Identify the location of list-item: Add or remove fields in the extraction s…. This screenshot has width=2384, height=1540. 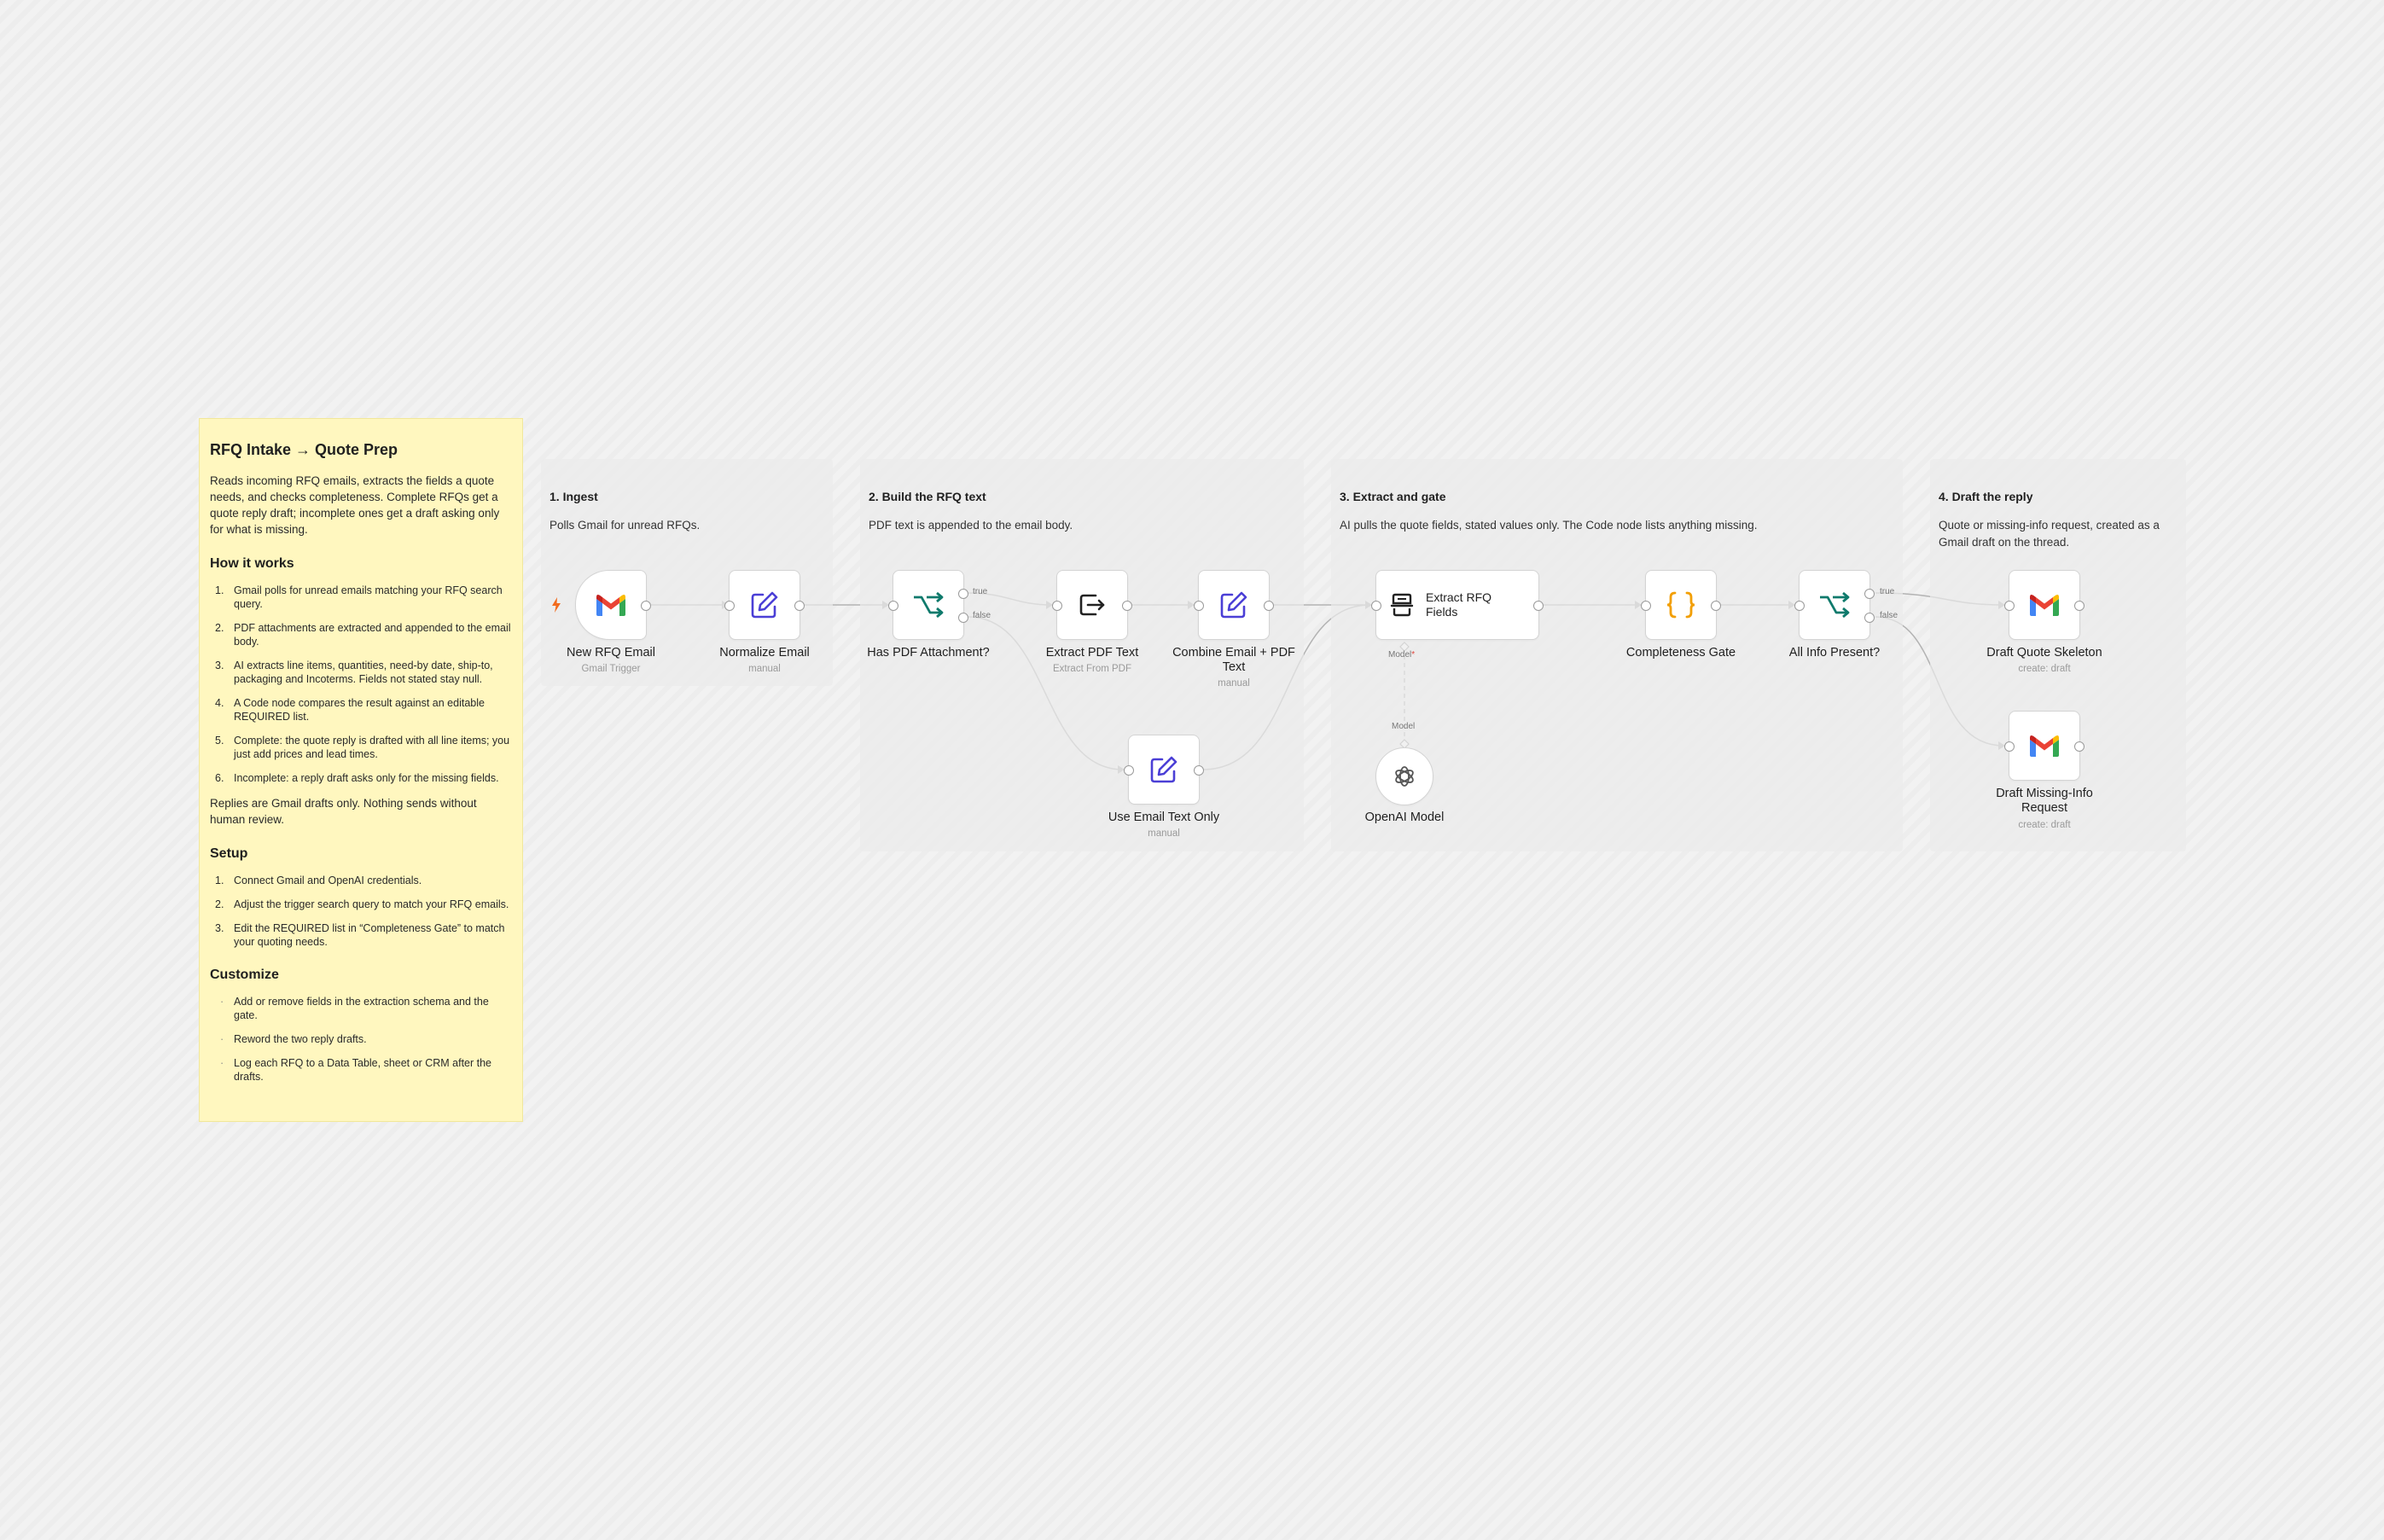
(361, 1008).